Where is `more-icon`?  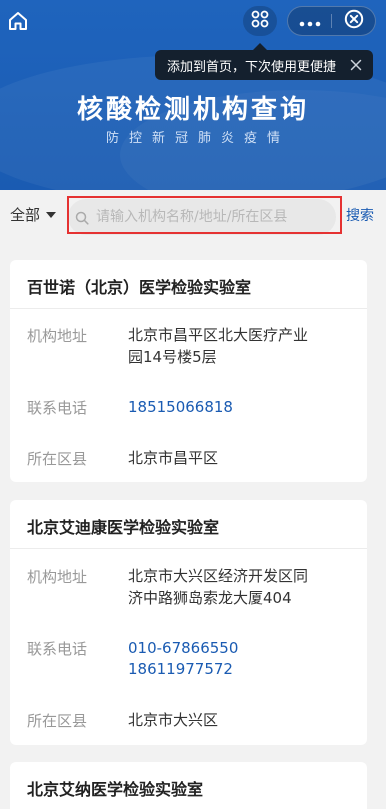
more-icon is located at coordinates (310, 21).